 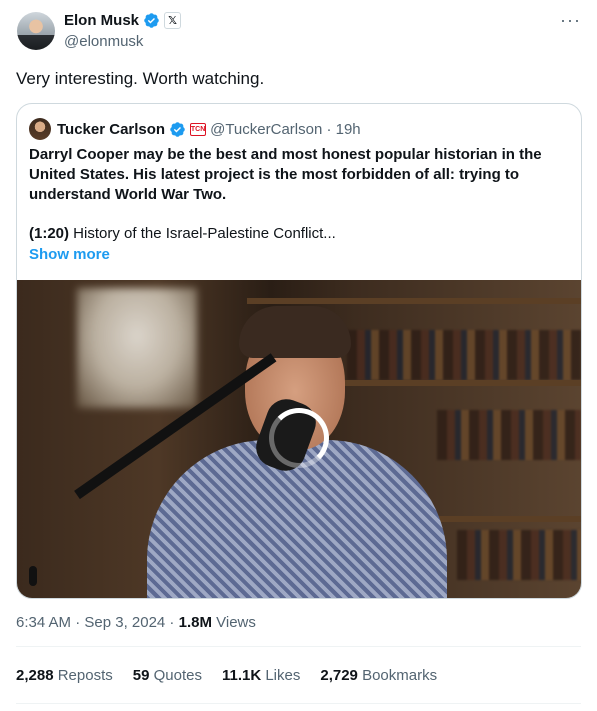 What do you see at coordinates (36, 31) in the screenshot?
I see `author-avatar` at bounding box center [36, 31].